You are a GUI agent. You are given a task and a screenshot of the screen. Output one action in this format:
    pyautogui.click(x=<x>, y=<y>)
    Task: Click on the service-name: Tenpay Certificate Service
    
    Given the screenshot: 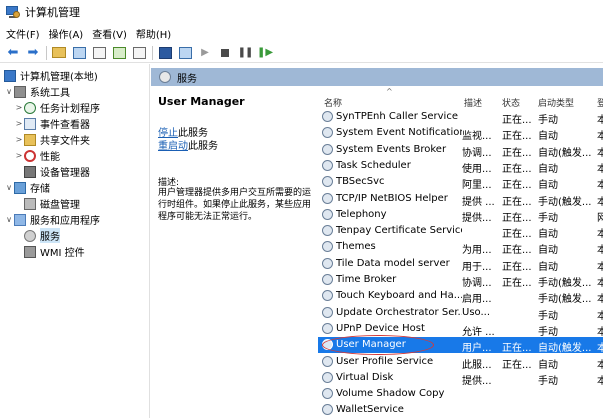 What is the action you would take?
    pyautogui.click(x=399, y=231)
    